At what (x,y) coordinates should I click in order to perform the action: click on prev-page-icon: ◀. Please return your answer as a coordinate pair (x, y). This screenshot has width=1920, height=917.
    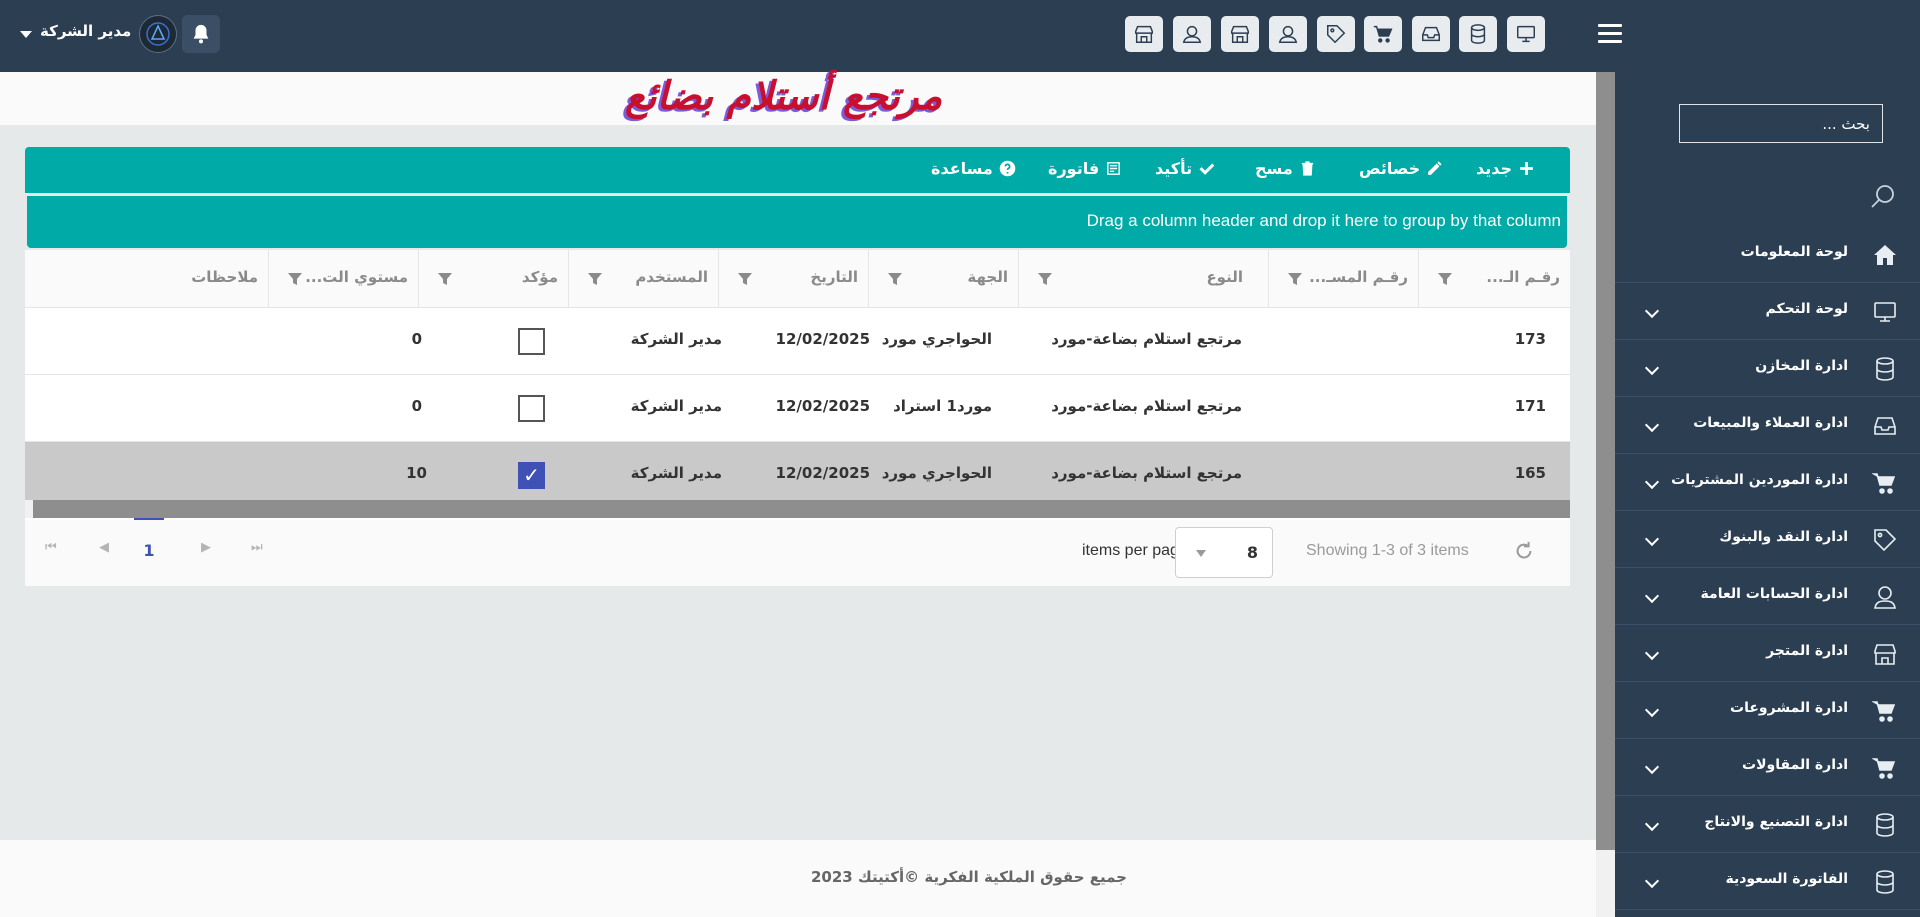
    Looking at the image, I should click on (104, 547).